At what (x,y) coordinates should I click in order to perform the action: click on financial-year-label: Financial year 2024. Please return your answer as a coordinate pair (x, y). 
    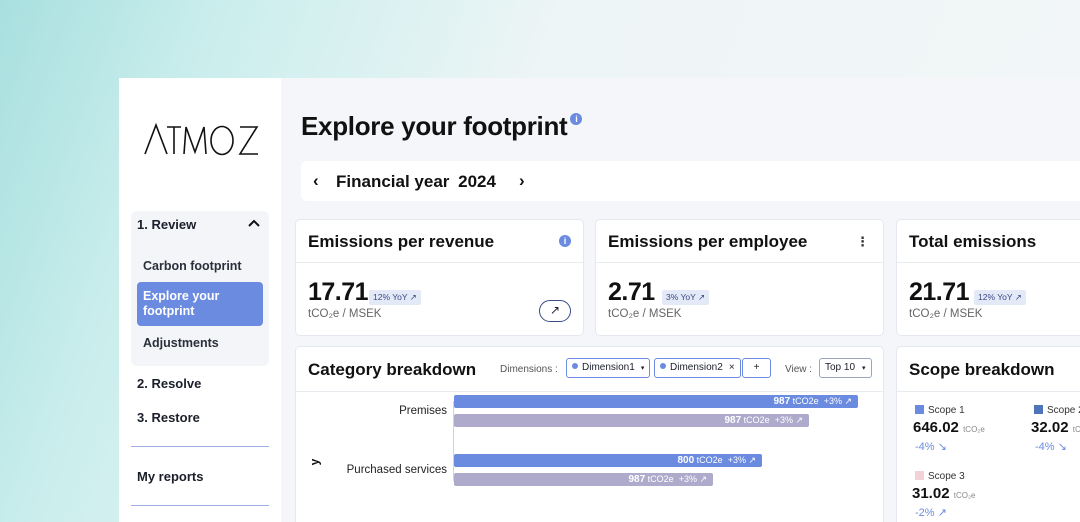
    Looking at the image, I should click on (416, 182).